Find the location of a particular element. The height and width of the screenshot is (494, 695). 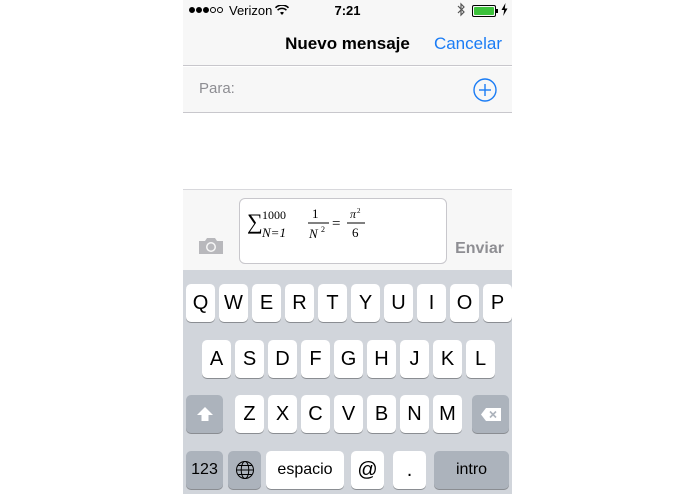

key-m: M is located at coordinates (447, 414).